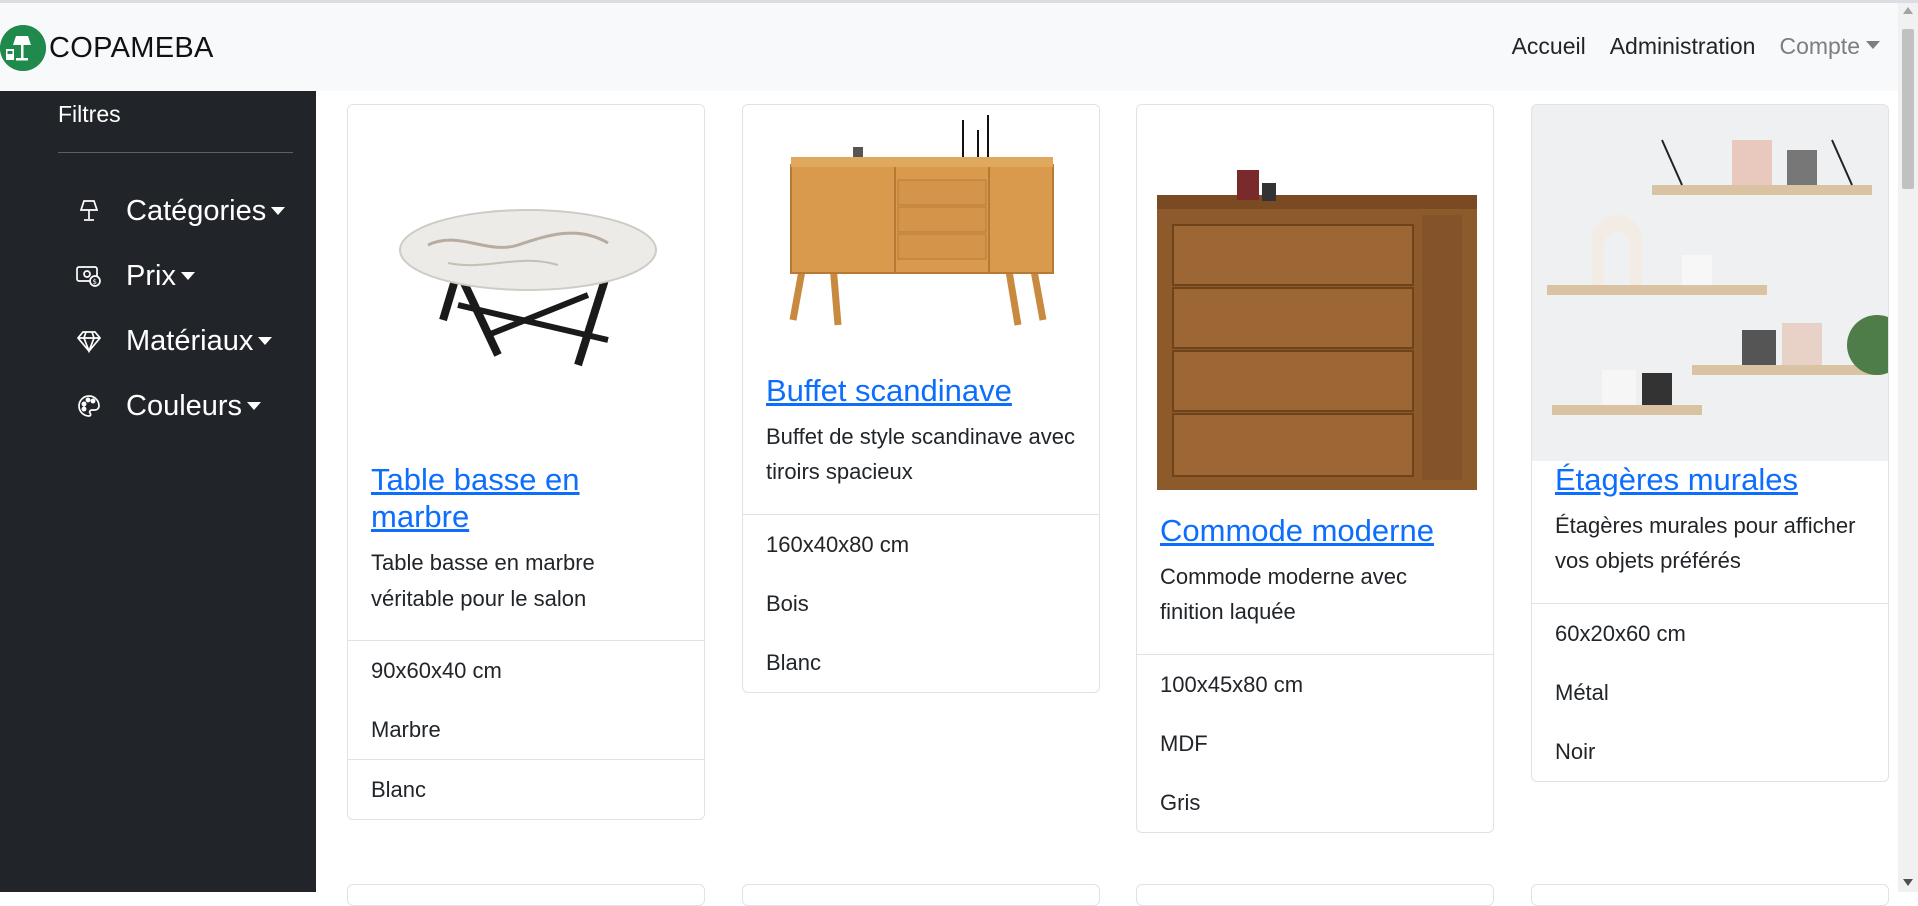 The height and width of the screenshot is (906, 1918). I want to click on sidebar-item-materials: Matériaux, so click(173, 341).